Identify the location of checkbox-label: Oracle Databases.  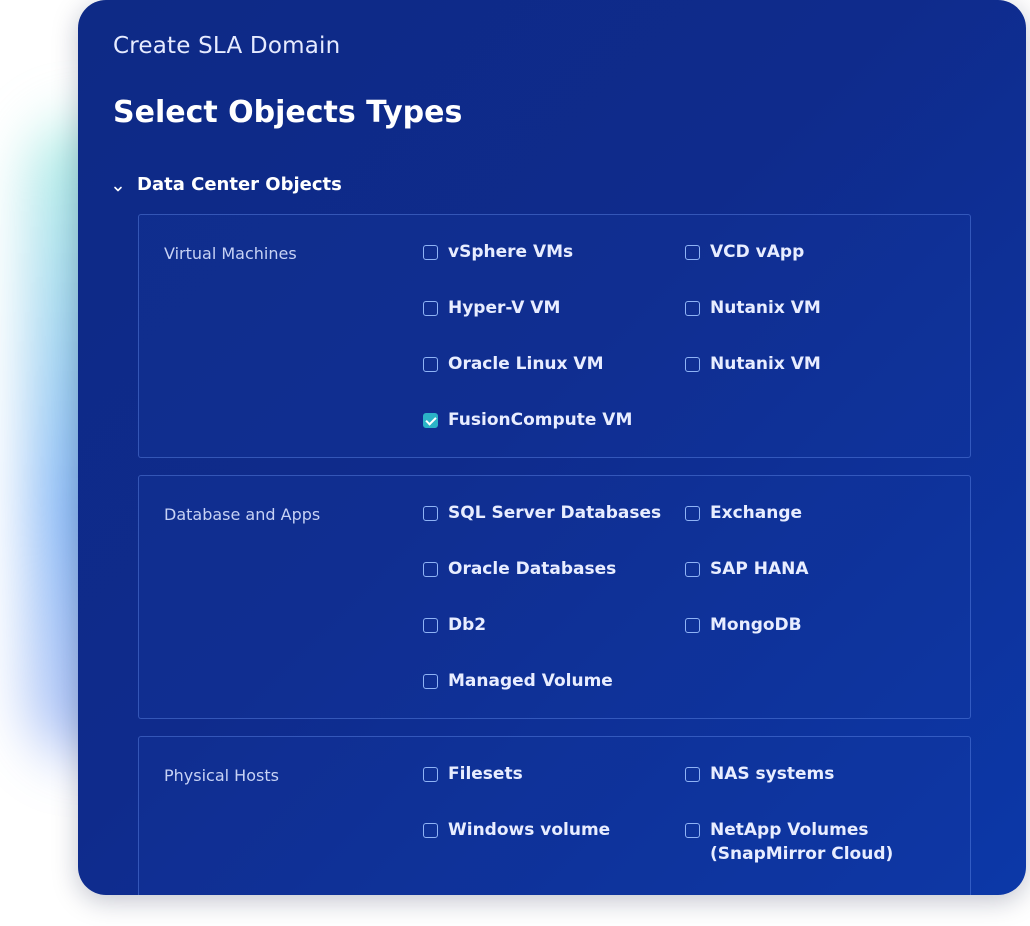
(532, 569).